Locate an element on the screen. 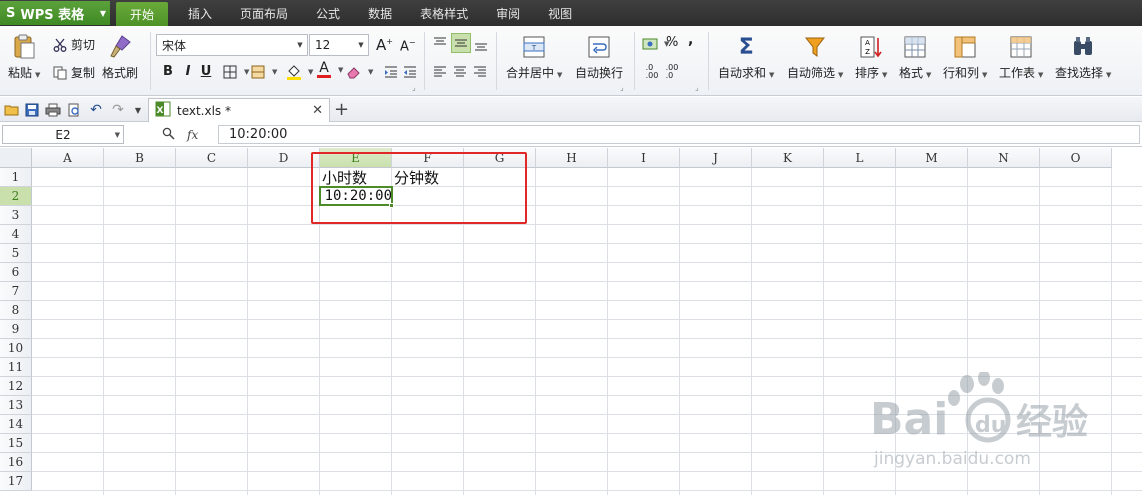 The height and width of the screenshot is (495, 1142). column-header-m: M is located at coordinates (932, 158).